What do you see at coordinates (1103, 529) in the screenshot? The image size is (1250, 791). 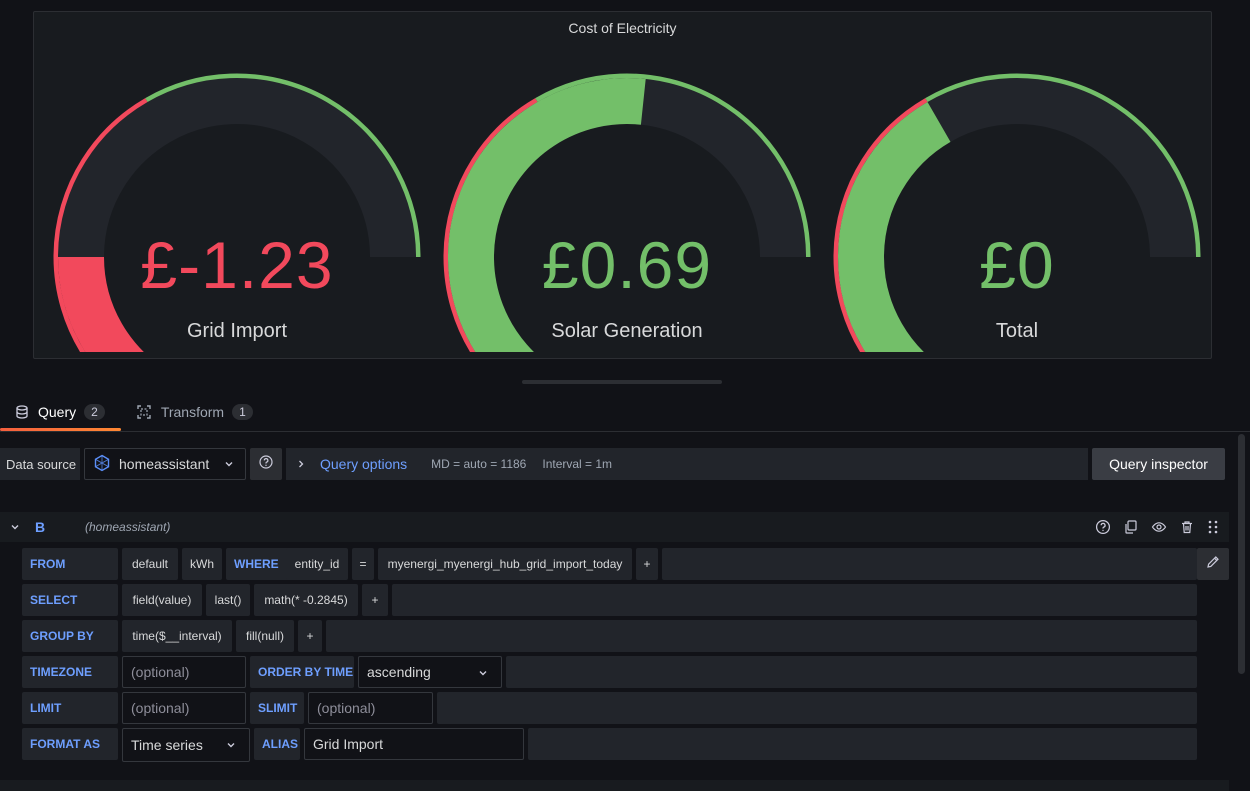 I see `help-icon` at bounding box center [1103, 529].